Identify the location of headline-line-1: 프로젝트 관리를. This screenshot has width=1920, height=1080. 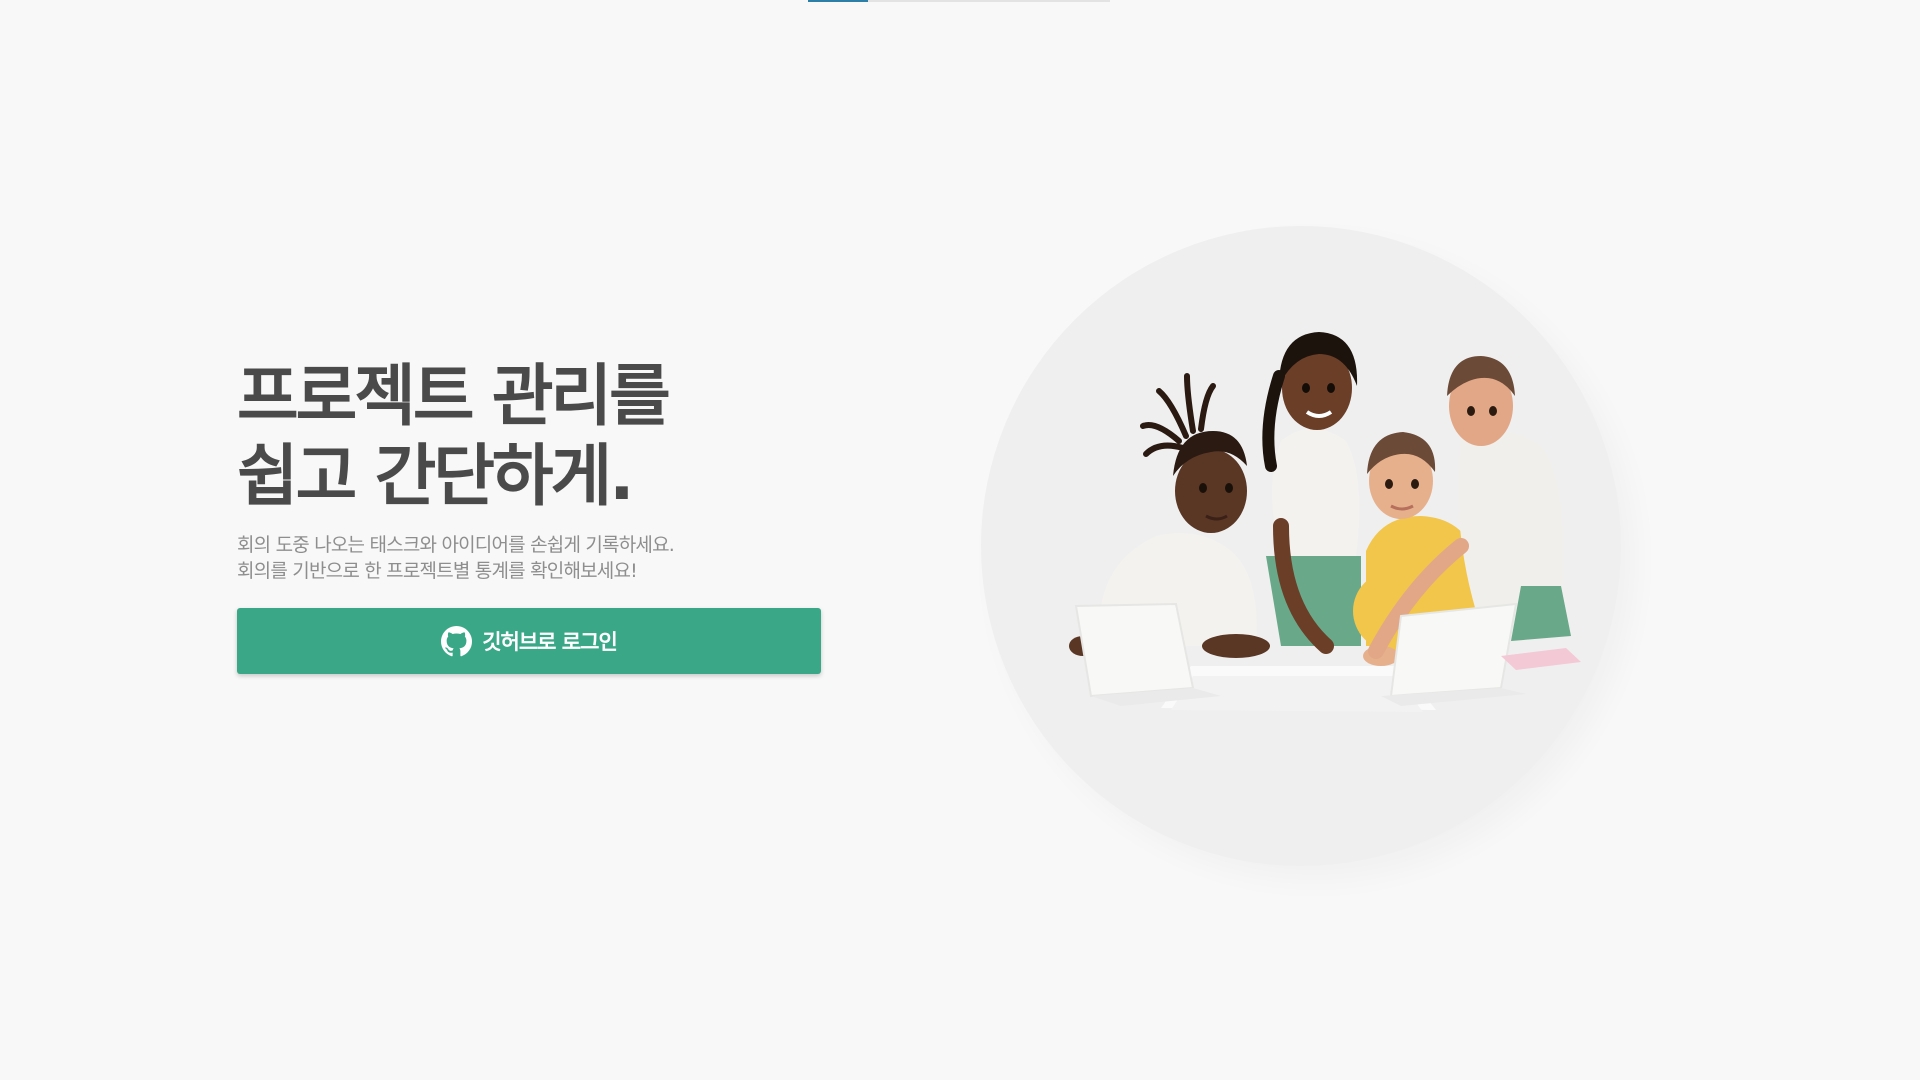
(454, 396).